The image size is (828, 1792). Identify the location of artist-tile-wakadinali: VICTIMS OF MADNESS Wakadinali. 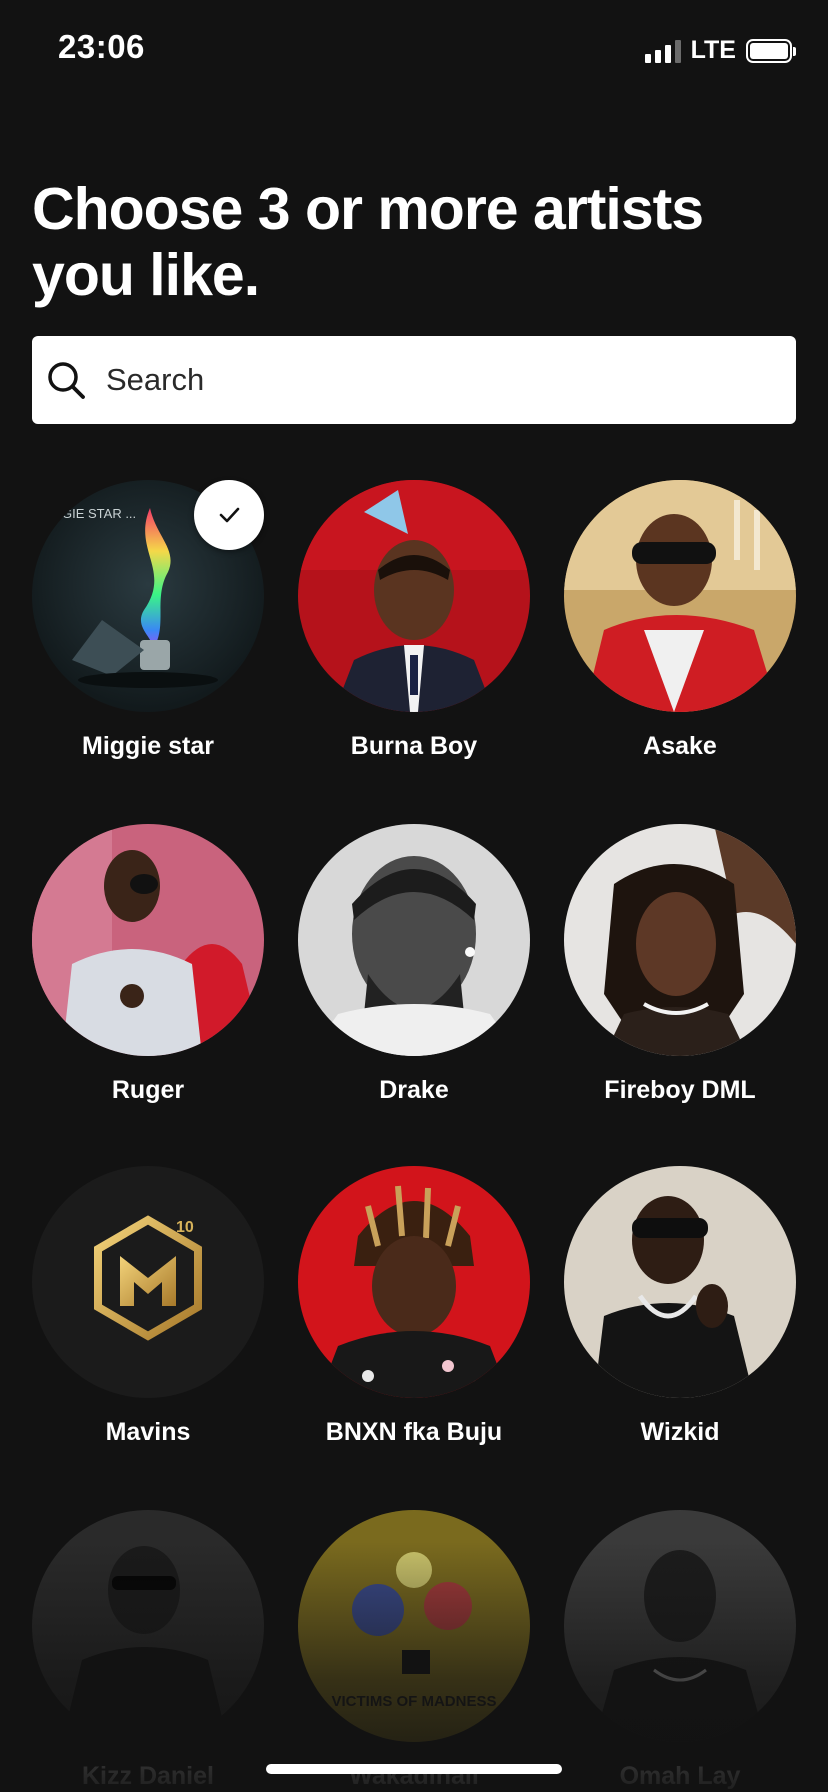
(414, 1650).